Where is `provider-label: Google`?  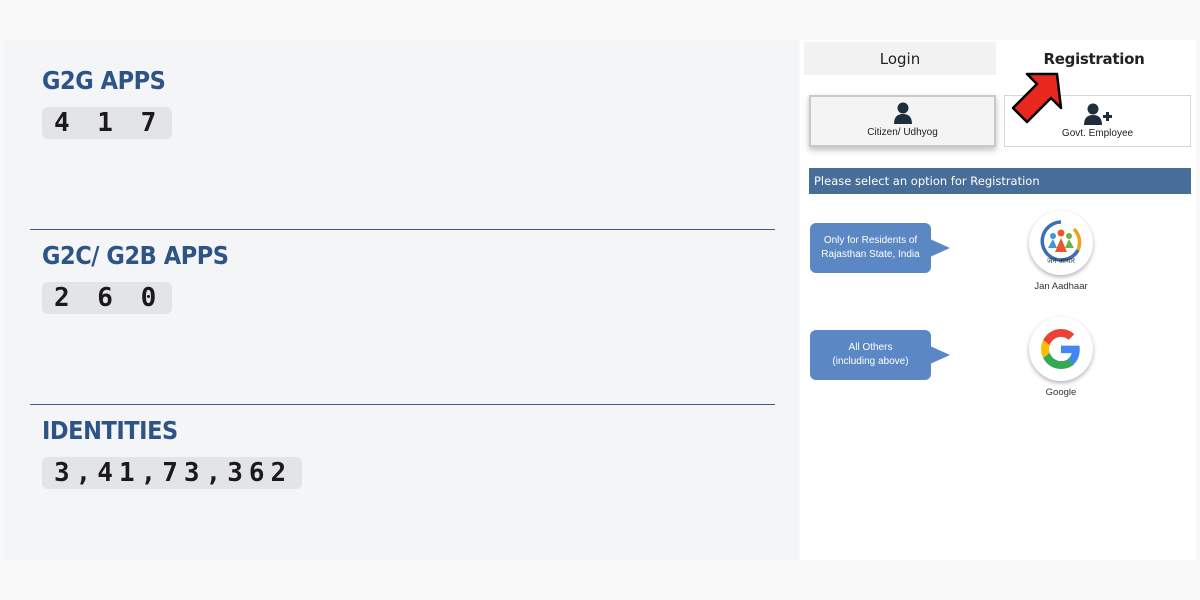
provider-label: Google is located at coordinates (1061, 392).